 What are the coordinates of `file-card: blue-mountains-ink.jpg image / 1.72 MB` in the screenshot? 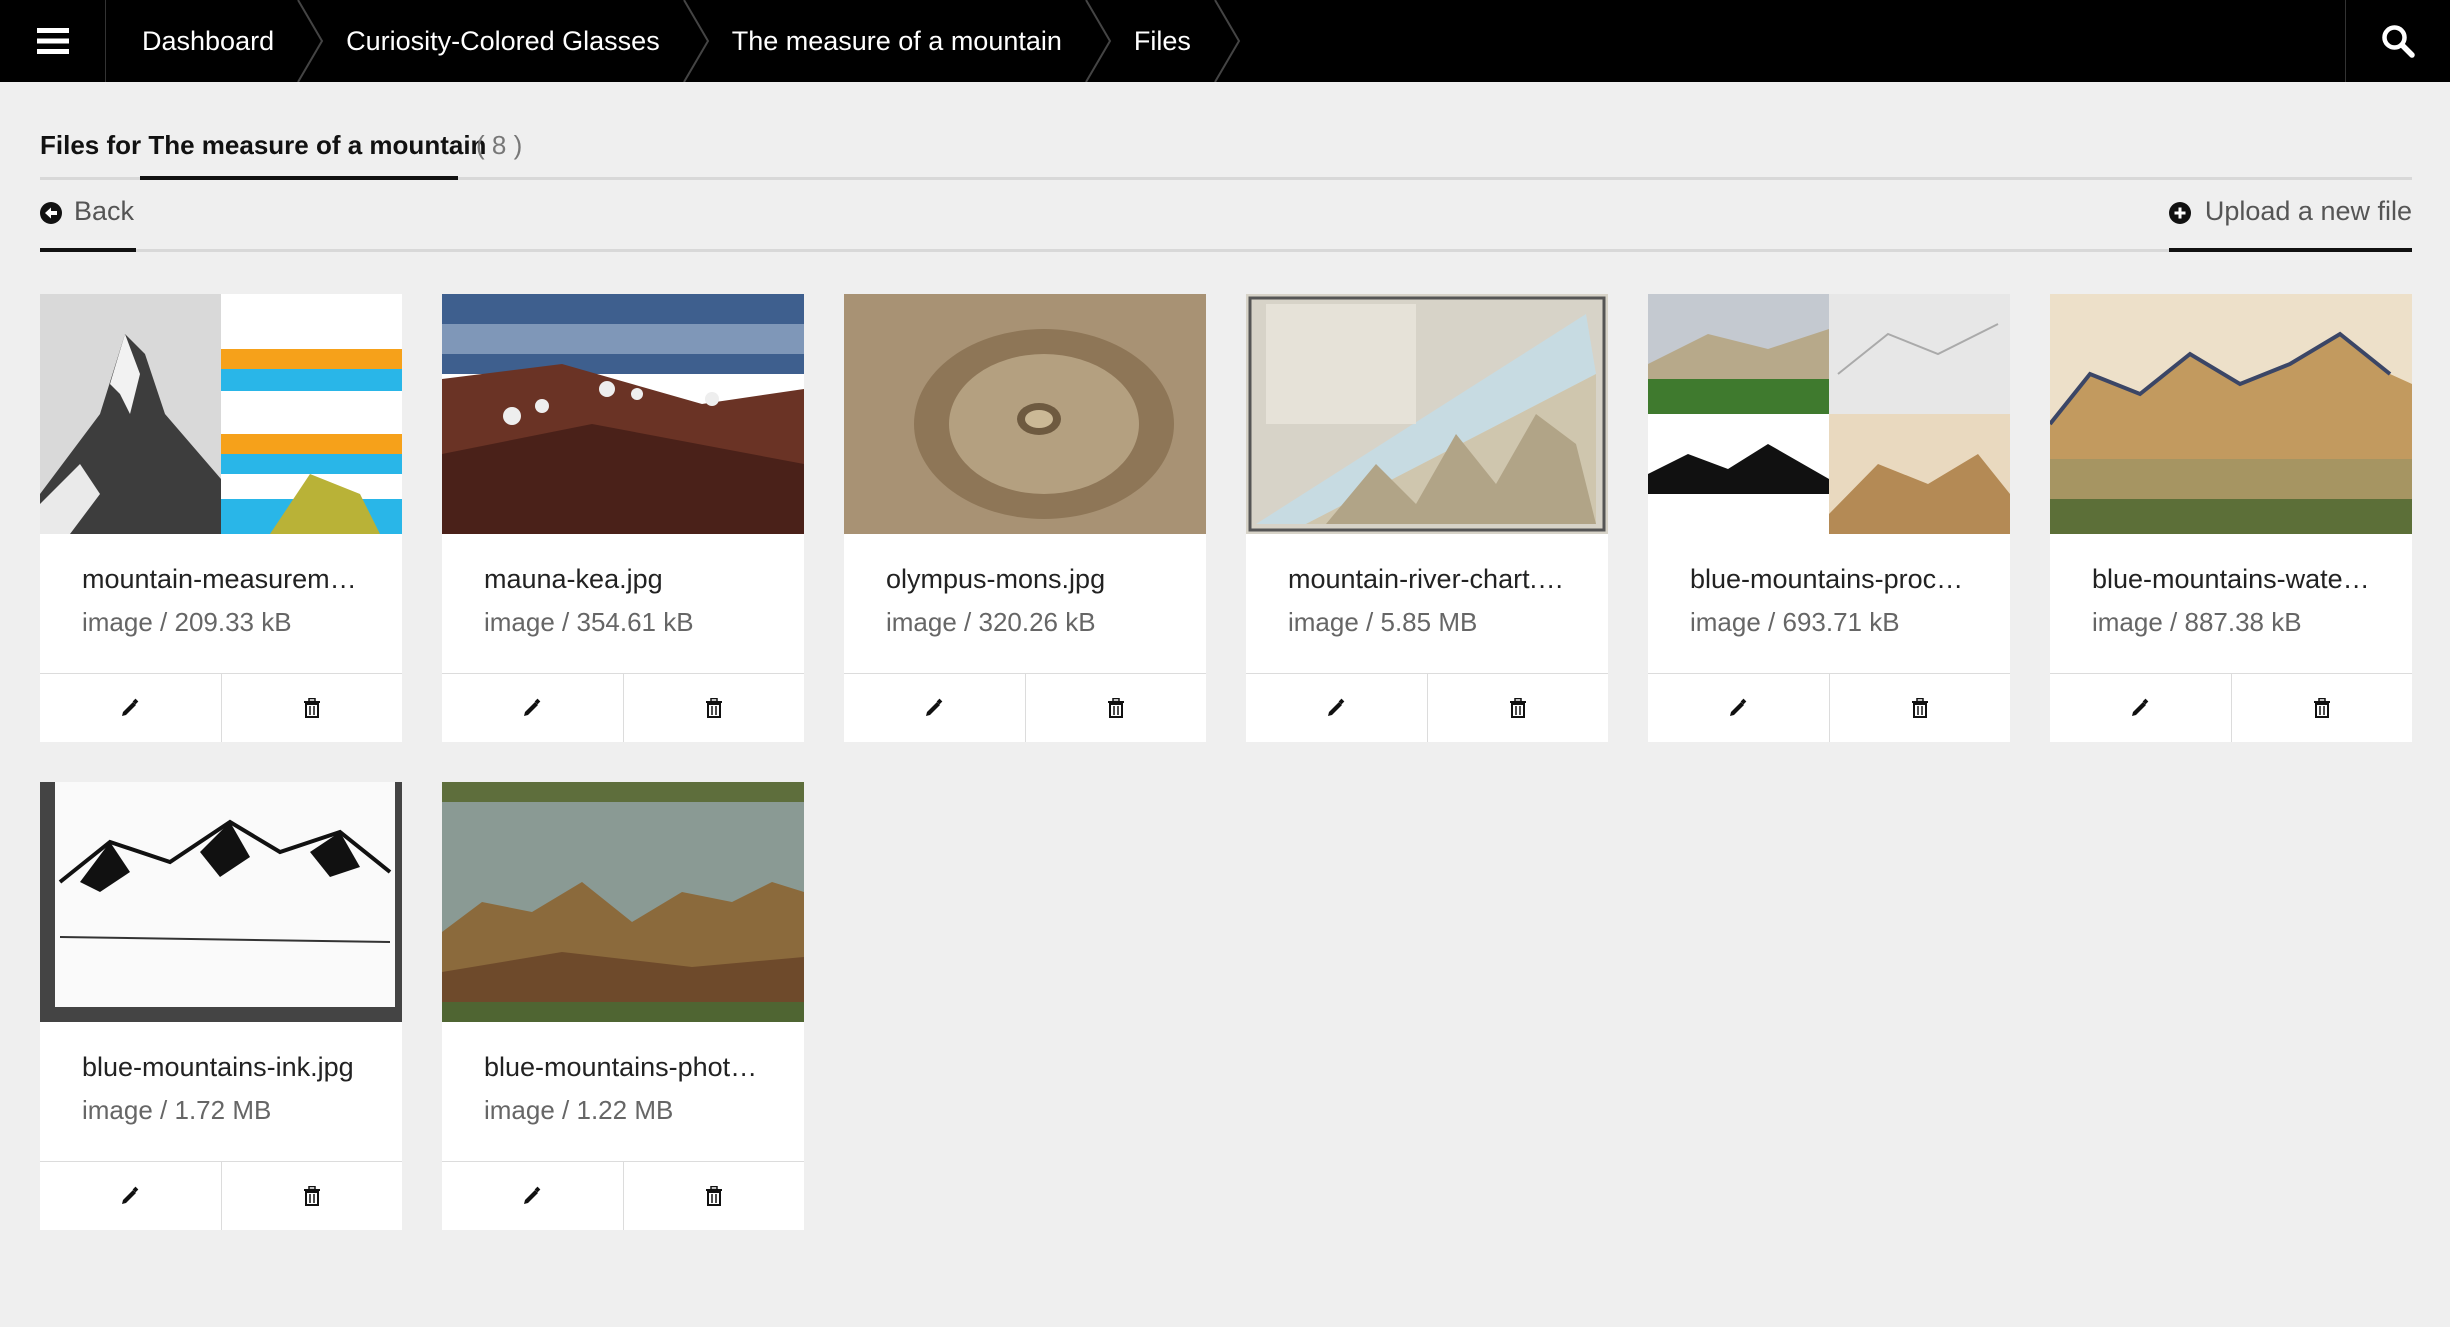 It's located at (221, 1006).